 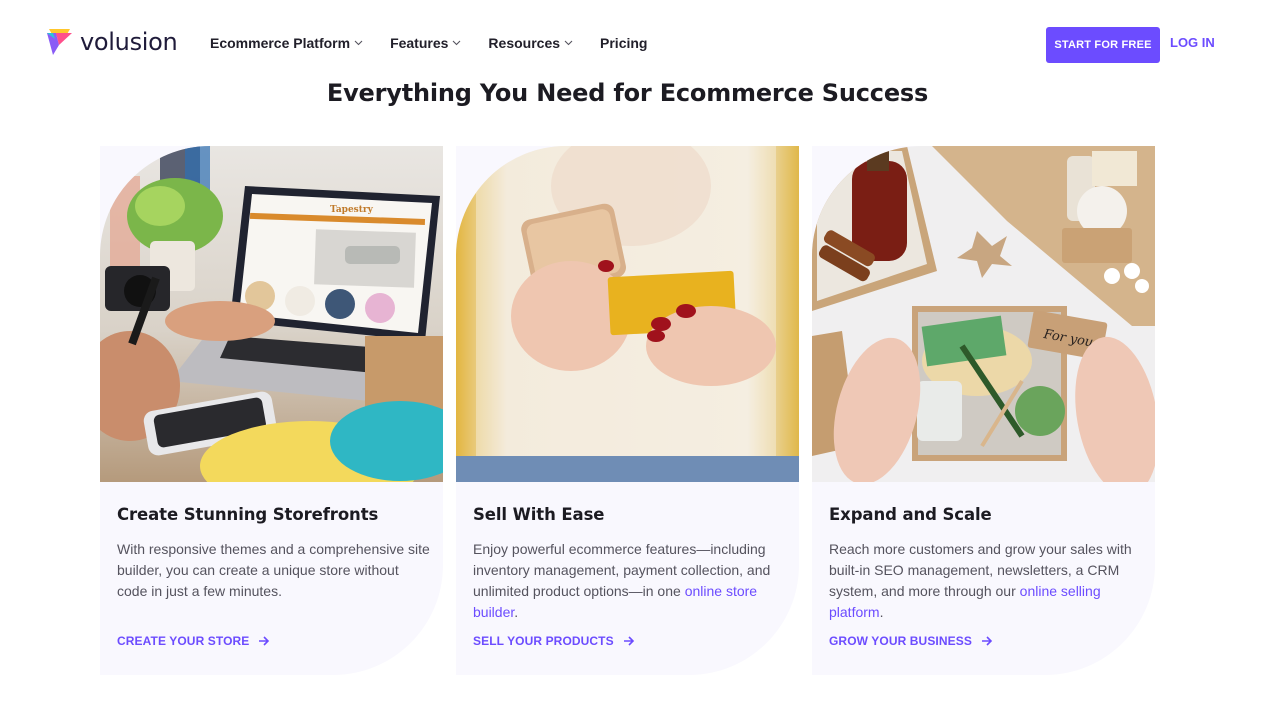 I want to click on card-link-label: GROW YOUR BUSINESS, so click(x=900, y=641).